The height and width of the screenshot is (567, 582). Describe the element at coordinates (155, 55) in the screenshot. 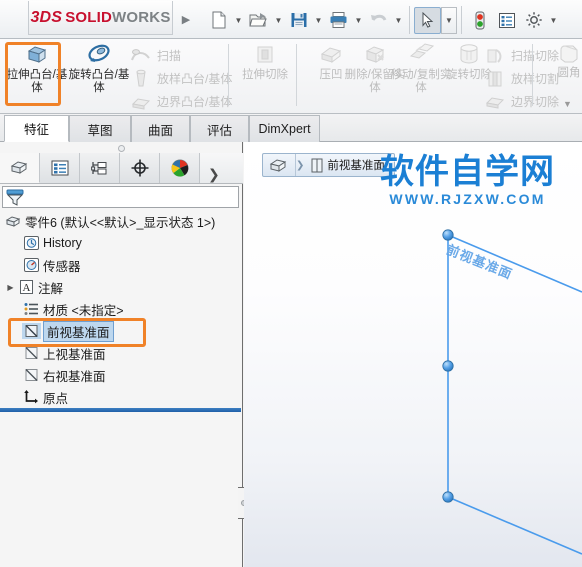

I see `sweep-button: 扫描` at that location.